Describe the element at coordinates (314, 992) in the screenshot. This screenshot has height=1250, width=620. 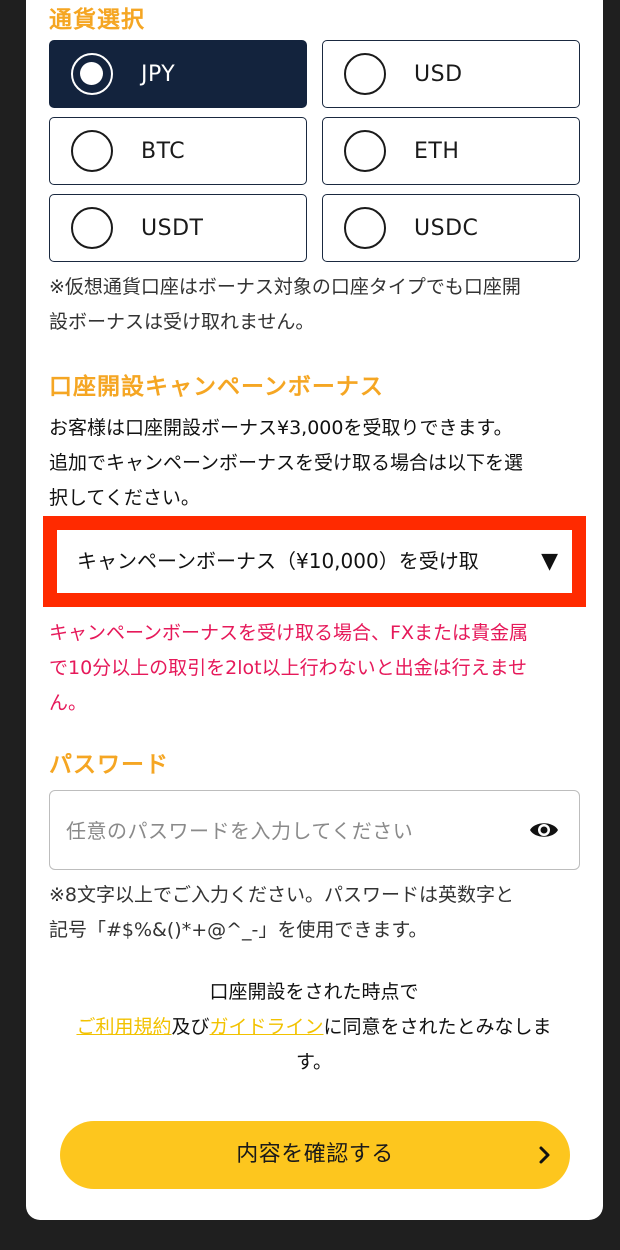
I see `terms-line: 口座開設をされた時点で` at that location.